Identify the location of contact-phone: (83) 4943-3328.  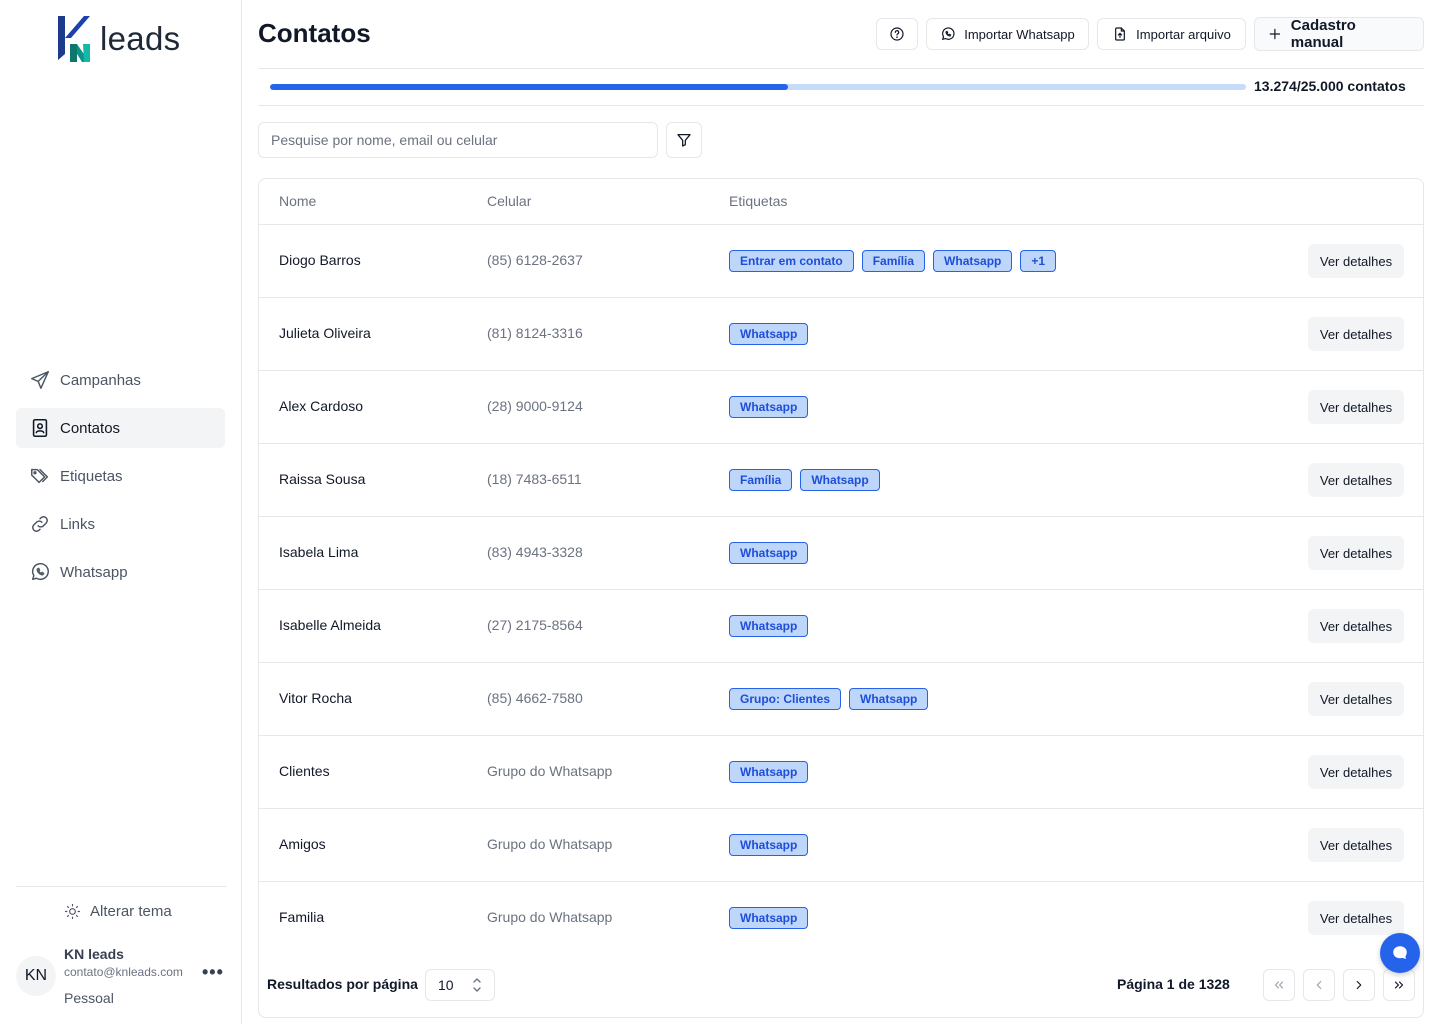
(535, 552).